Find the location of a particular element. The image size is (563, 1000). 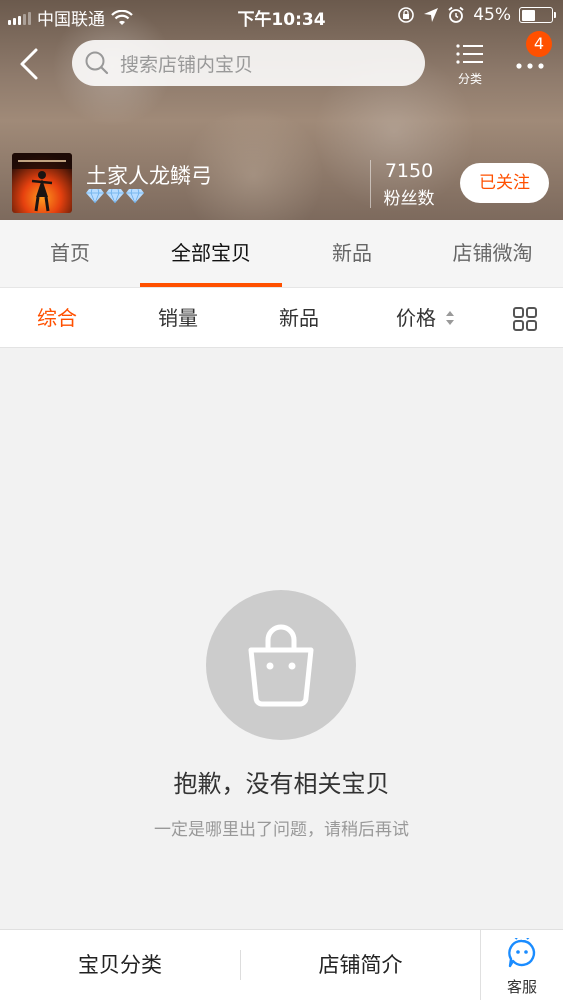

back-button is located at coordinates (30, 64).